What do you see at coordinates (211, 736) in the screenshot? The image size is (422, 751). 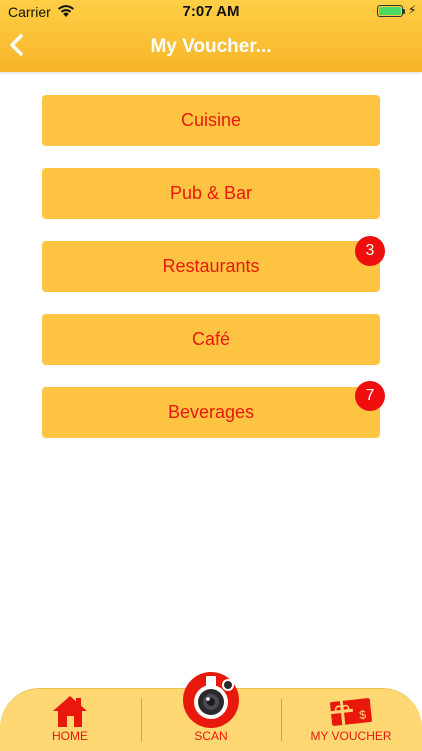 I see `tab-scan-label: SCAN` at bounding box center [211, 736].